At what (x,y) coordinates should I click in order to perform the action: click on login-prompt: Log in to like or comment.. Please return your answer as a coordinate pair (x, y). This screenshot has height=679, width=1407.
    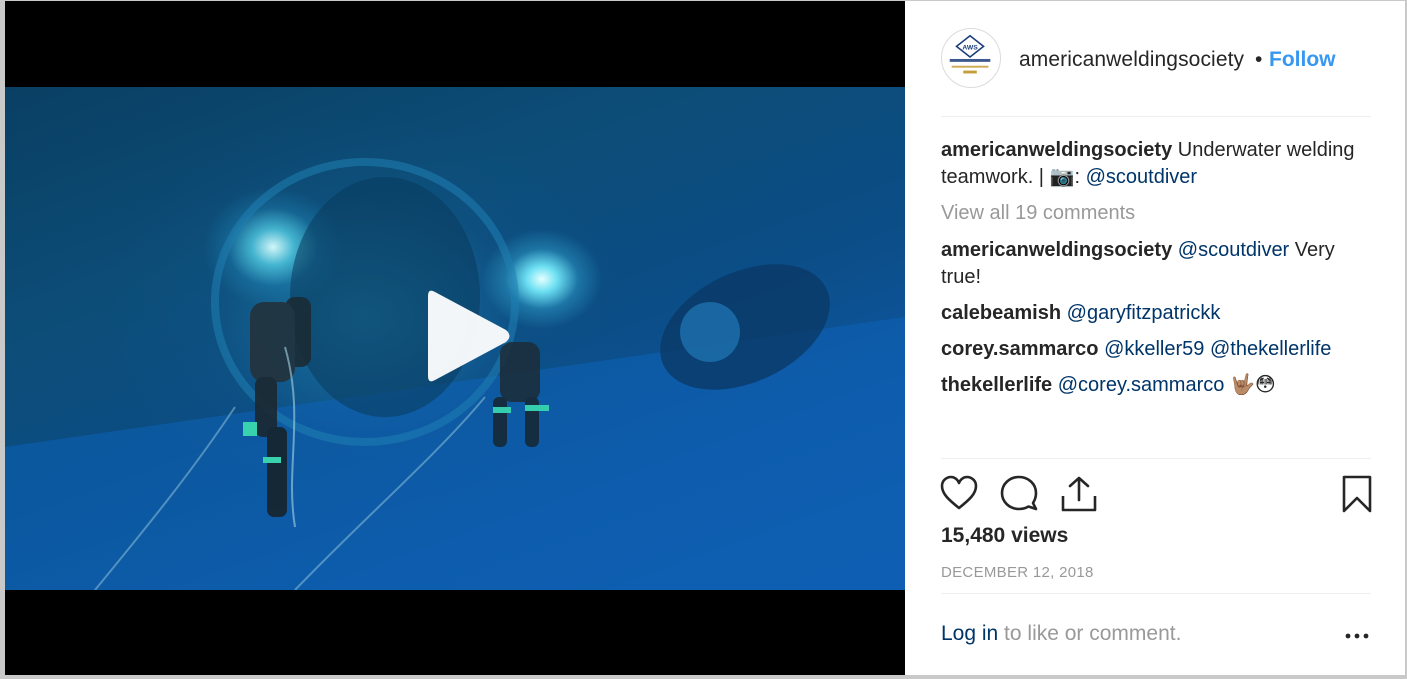
    Looking at the image, I should click on (1061, 634).